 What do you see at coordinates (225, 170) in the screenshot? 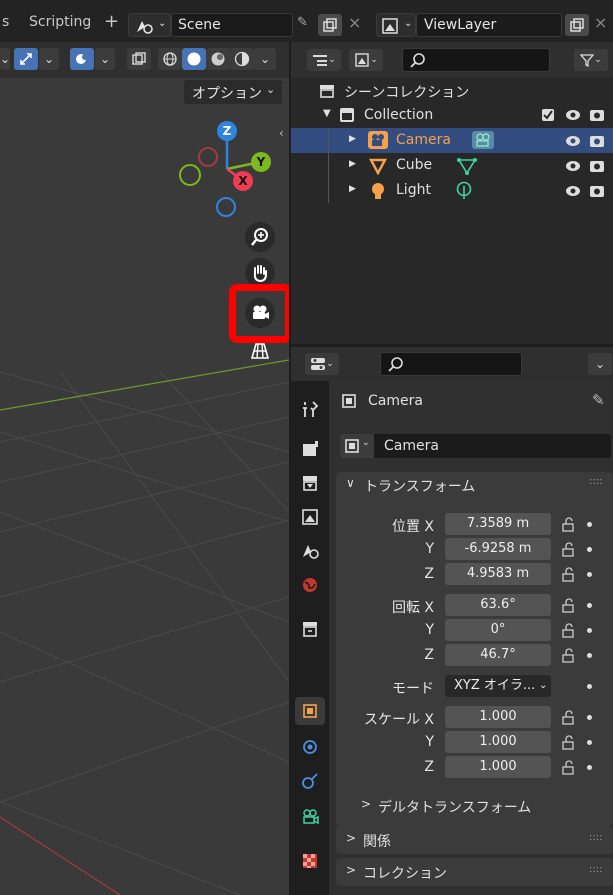
I see `navigation-gizmo: Z Y X` at bounding box center [225, 170].